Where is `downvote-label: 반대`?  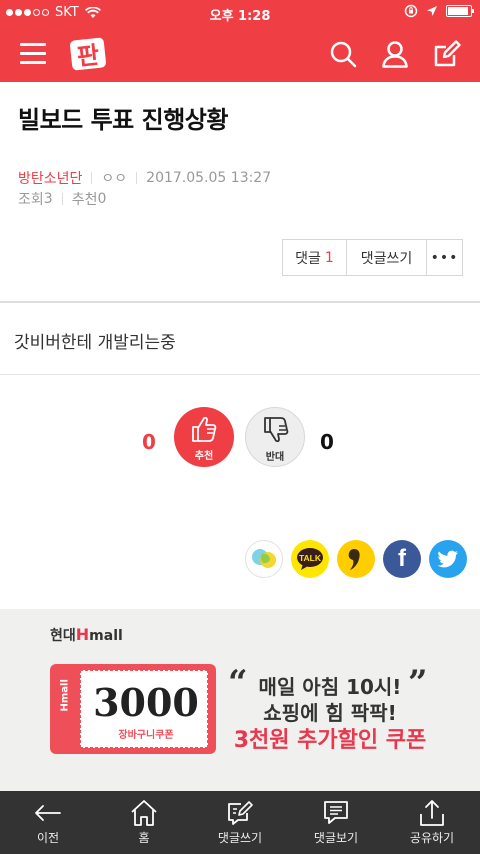
downvote-label: 반대 is located at coordinates (275, 457).